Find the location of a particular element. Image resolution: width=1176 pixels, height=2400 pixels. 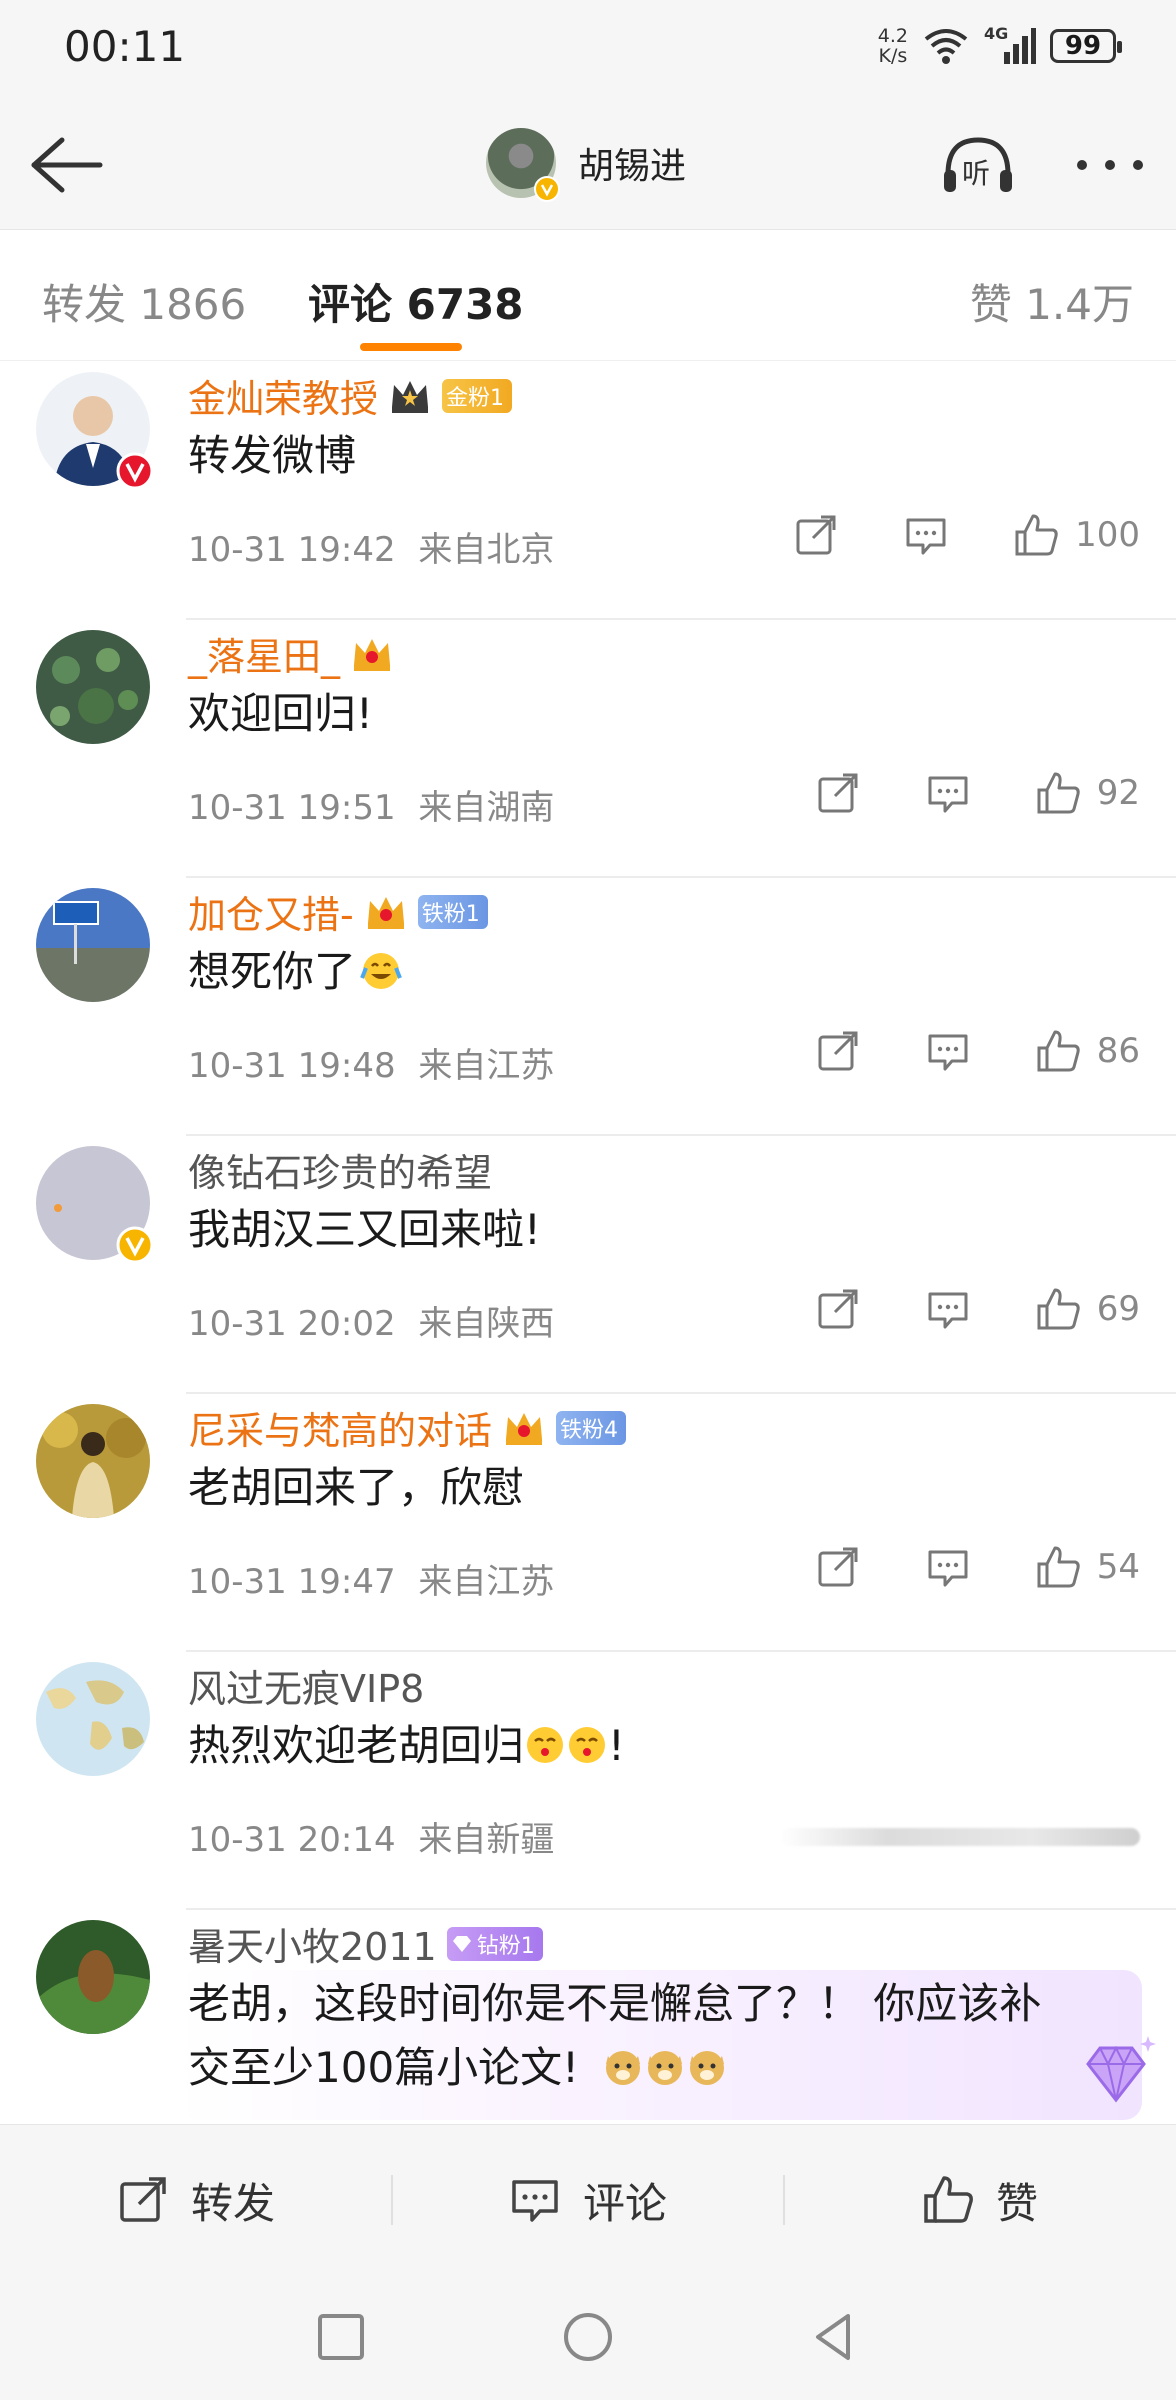

like-count: 86 is located at coordinates (1118, 1051).